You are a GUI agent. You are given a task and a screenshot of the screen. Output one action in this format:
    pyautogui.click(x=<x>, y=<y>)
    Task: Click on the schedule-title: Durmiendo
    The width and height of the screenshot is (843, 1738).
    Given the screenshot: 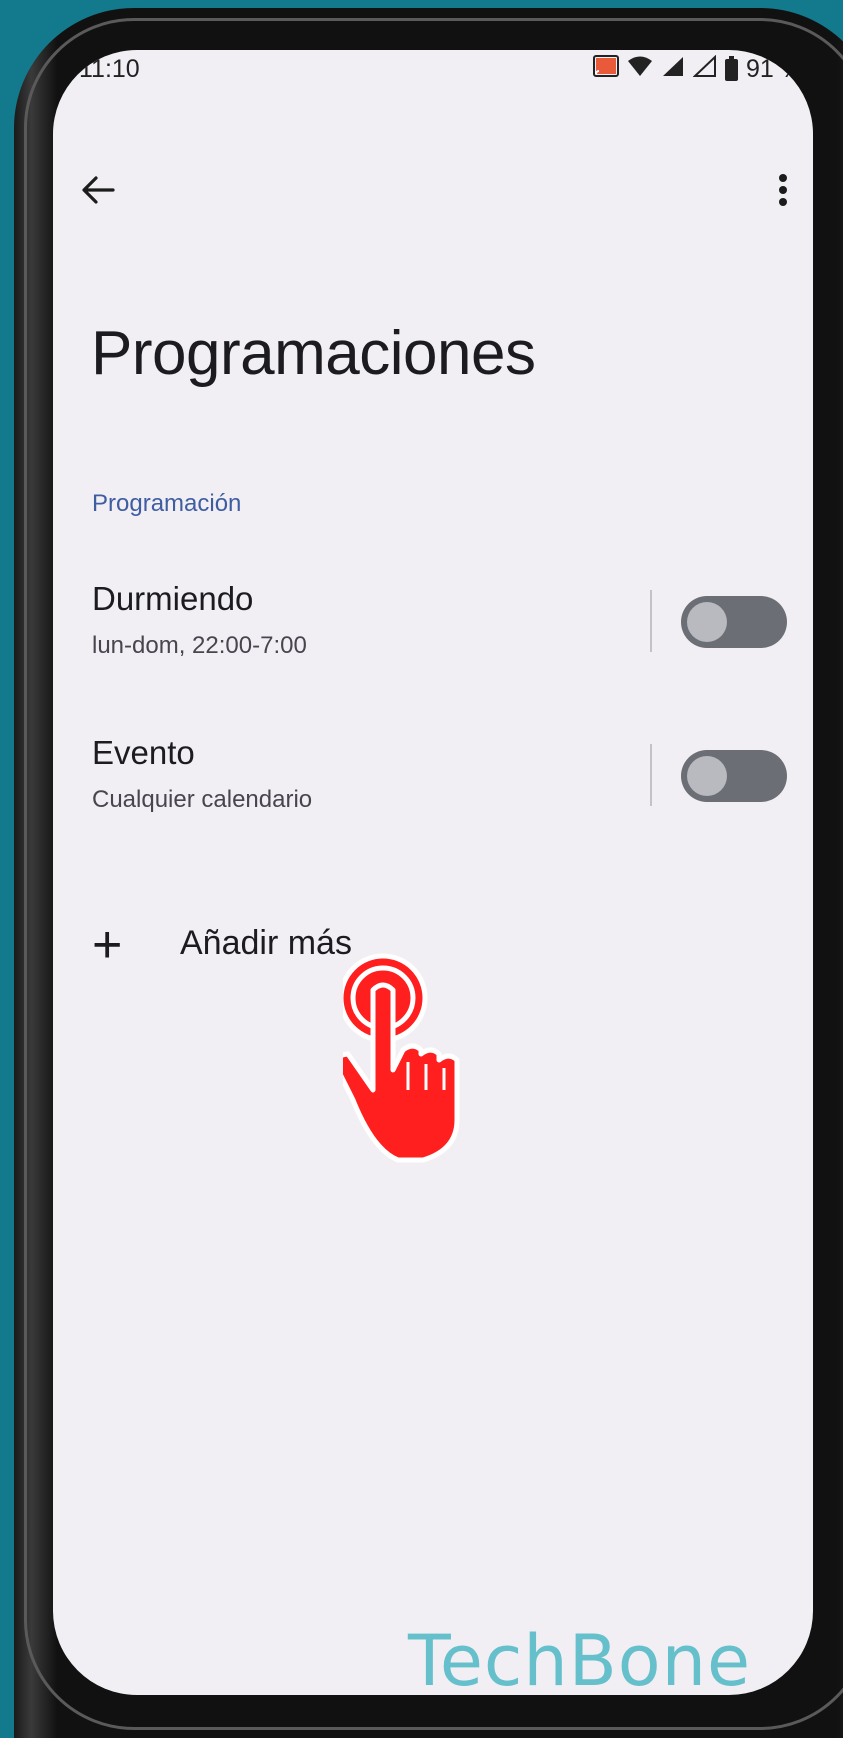 What is the action you would take?
    pyautogui.click(x=173, y=598)
    